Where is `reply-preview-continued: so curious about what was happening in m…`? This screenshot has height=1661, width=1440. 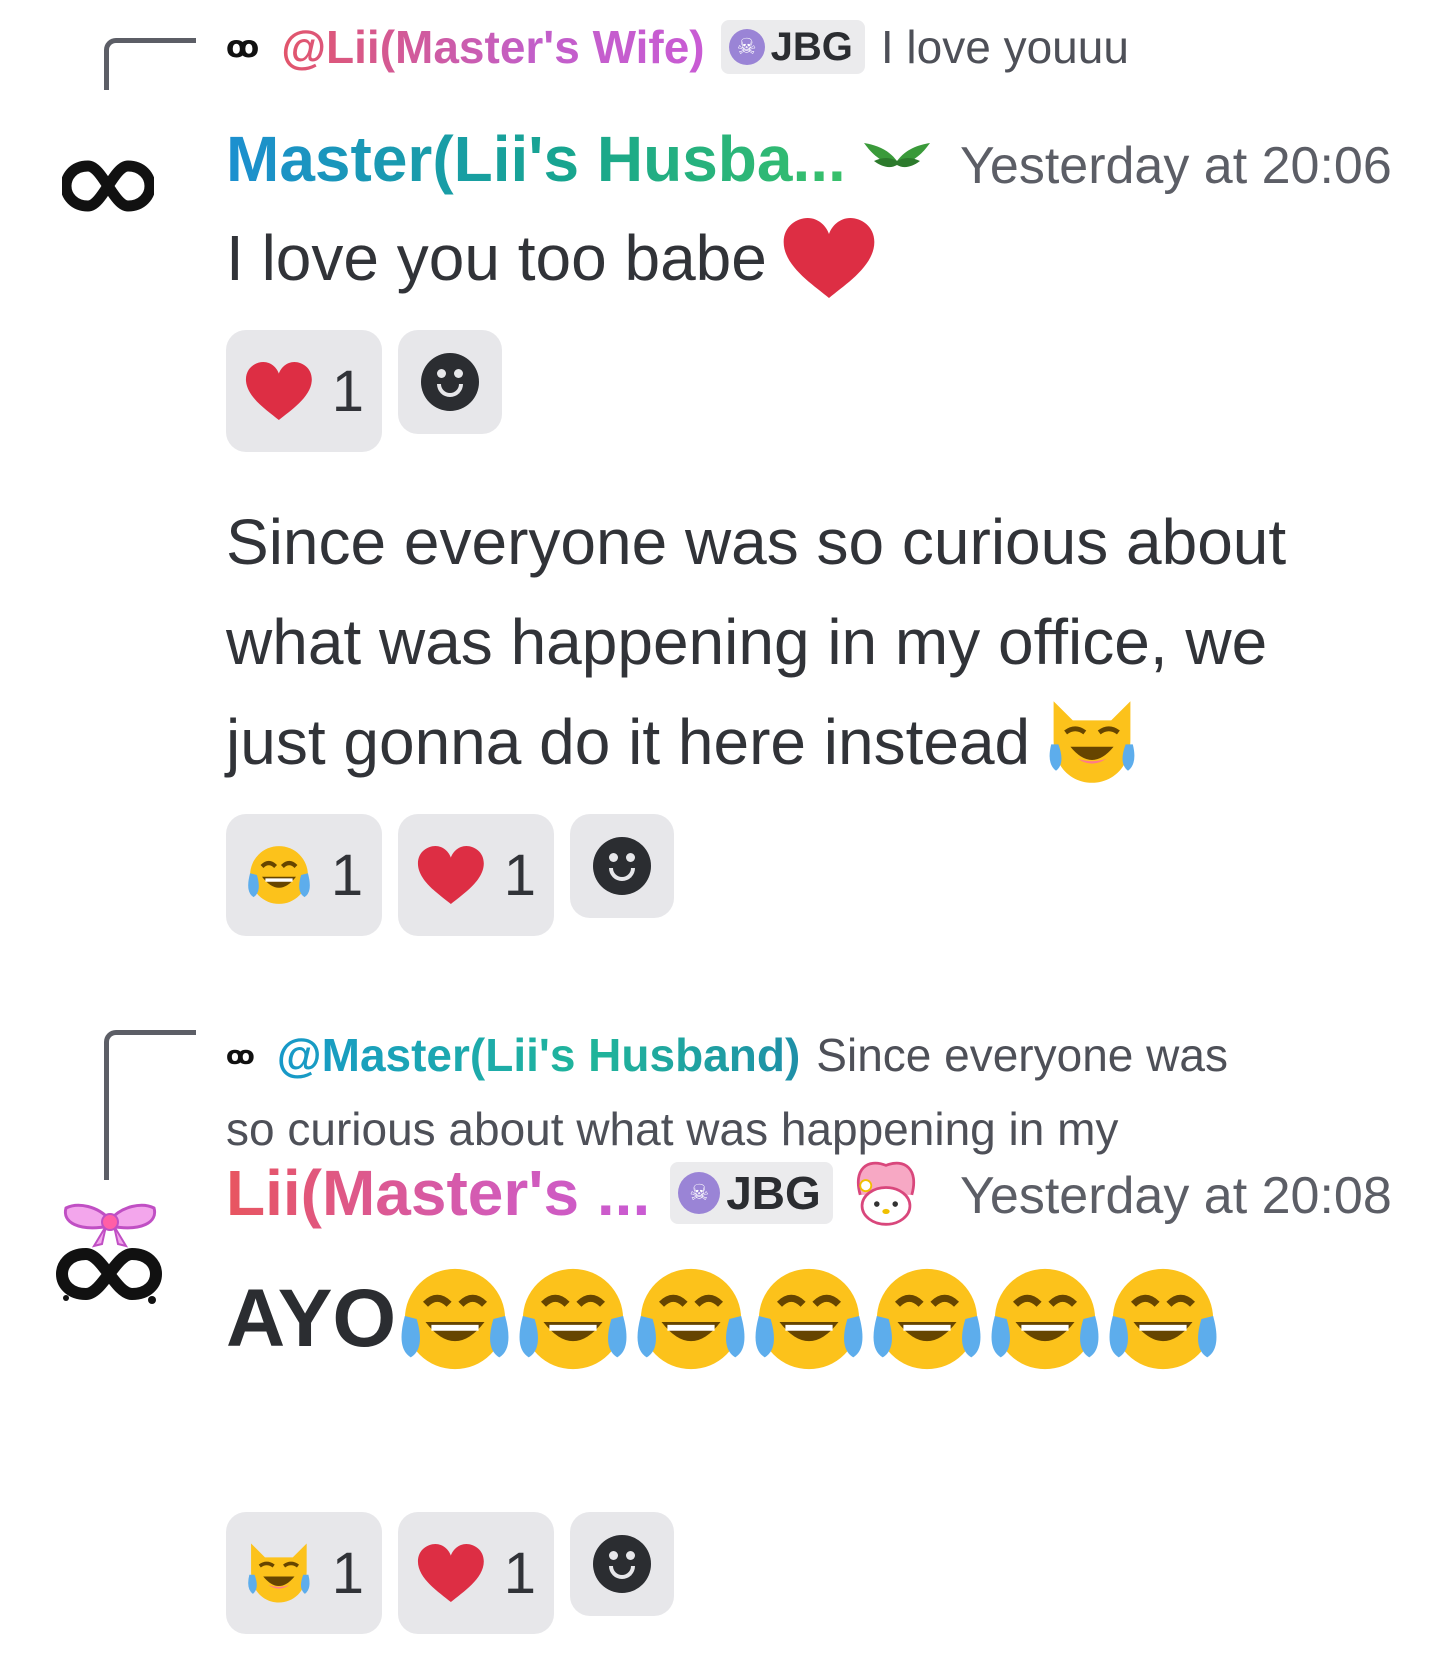 reply-preview-continued: so curious about what was happening in m… is located at coordinates (672, 1129).